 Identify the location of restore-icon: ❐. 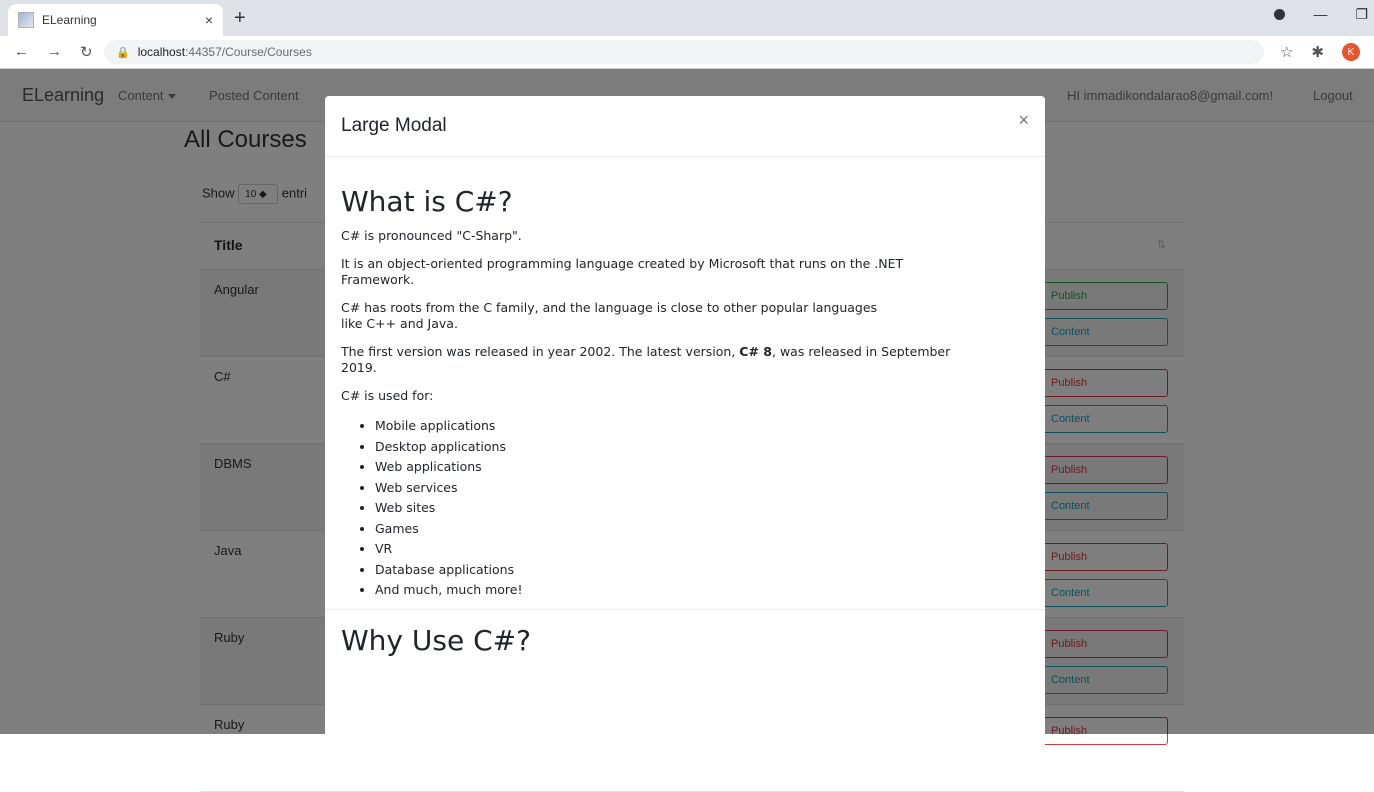
(1361, 14).